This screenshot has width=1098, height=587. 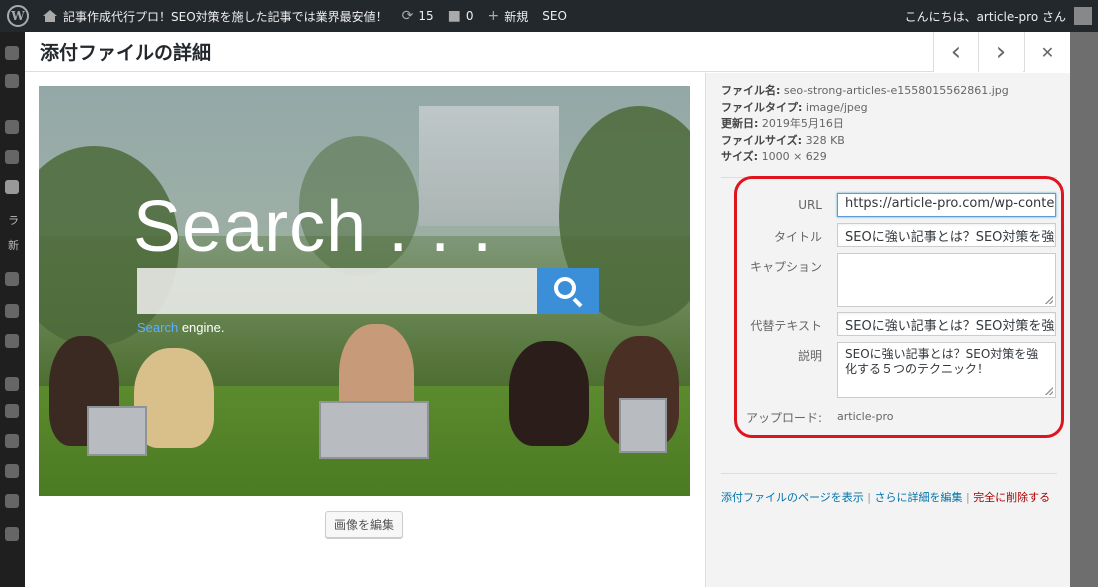 I want to click on settings-icon, so click(x=12, y=501).